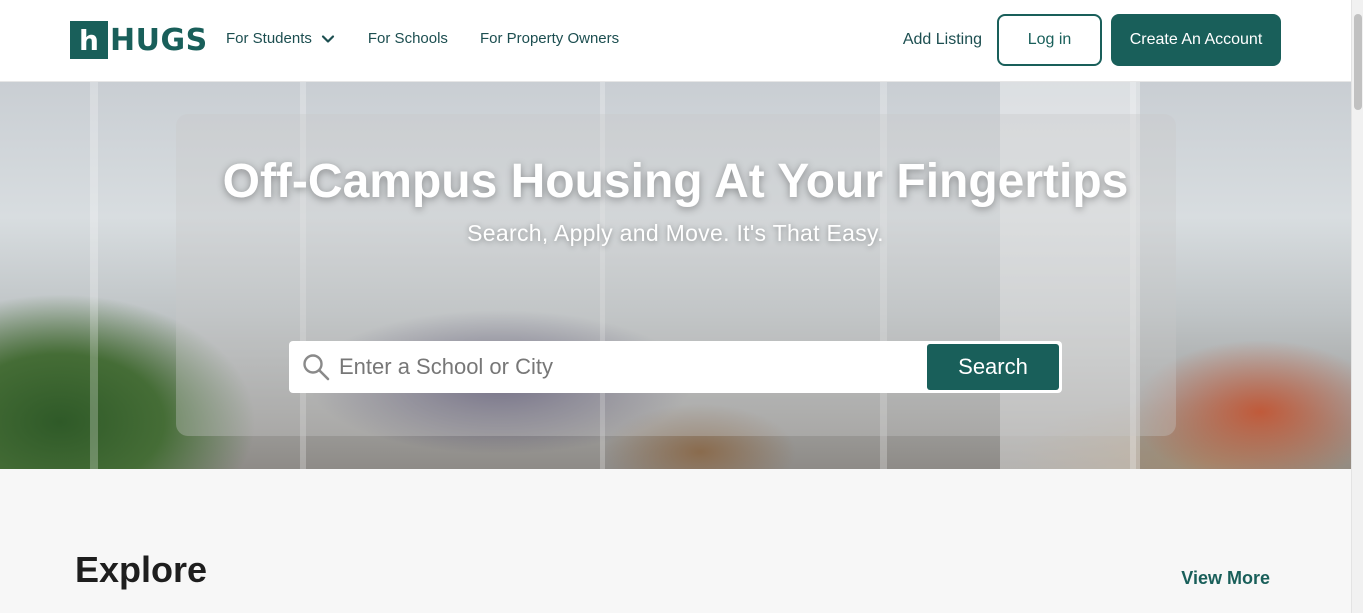  Describe the element at coordinates (629, 367) in the screenshot. I see `search-input` at that location.